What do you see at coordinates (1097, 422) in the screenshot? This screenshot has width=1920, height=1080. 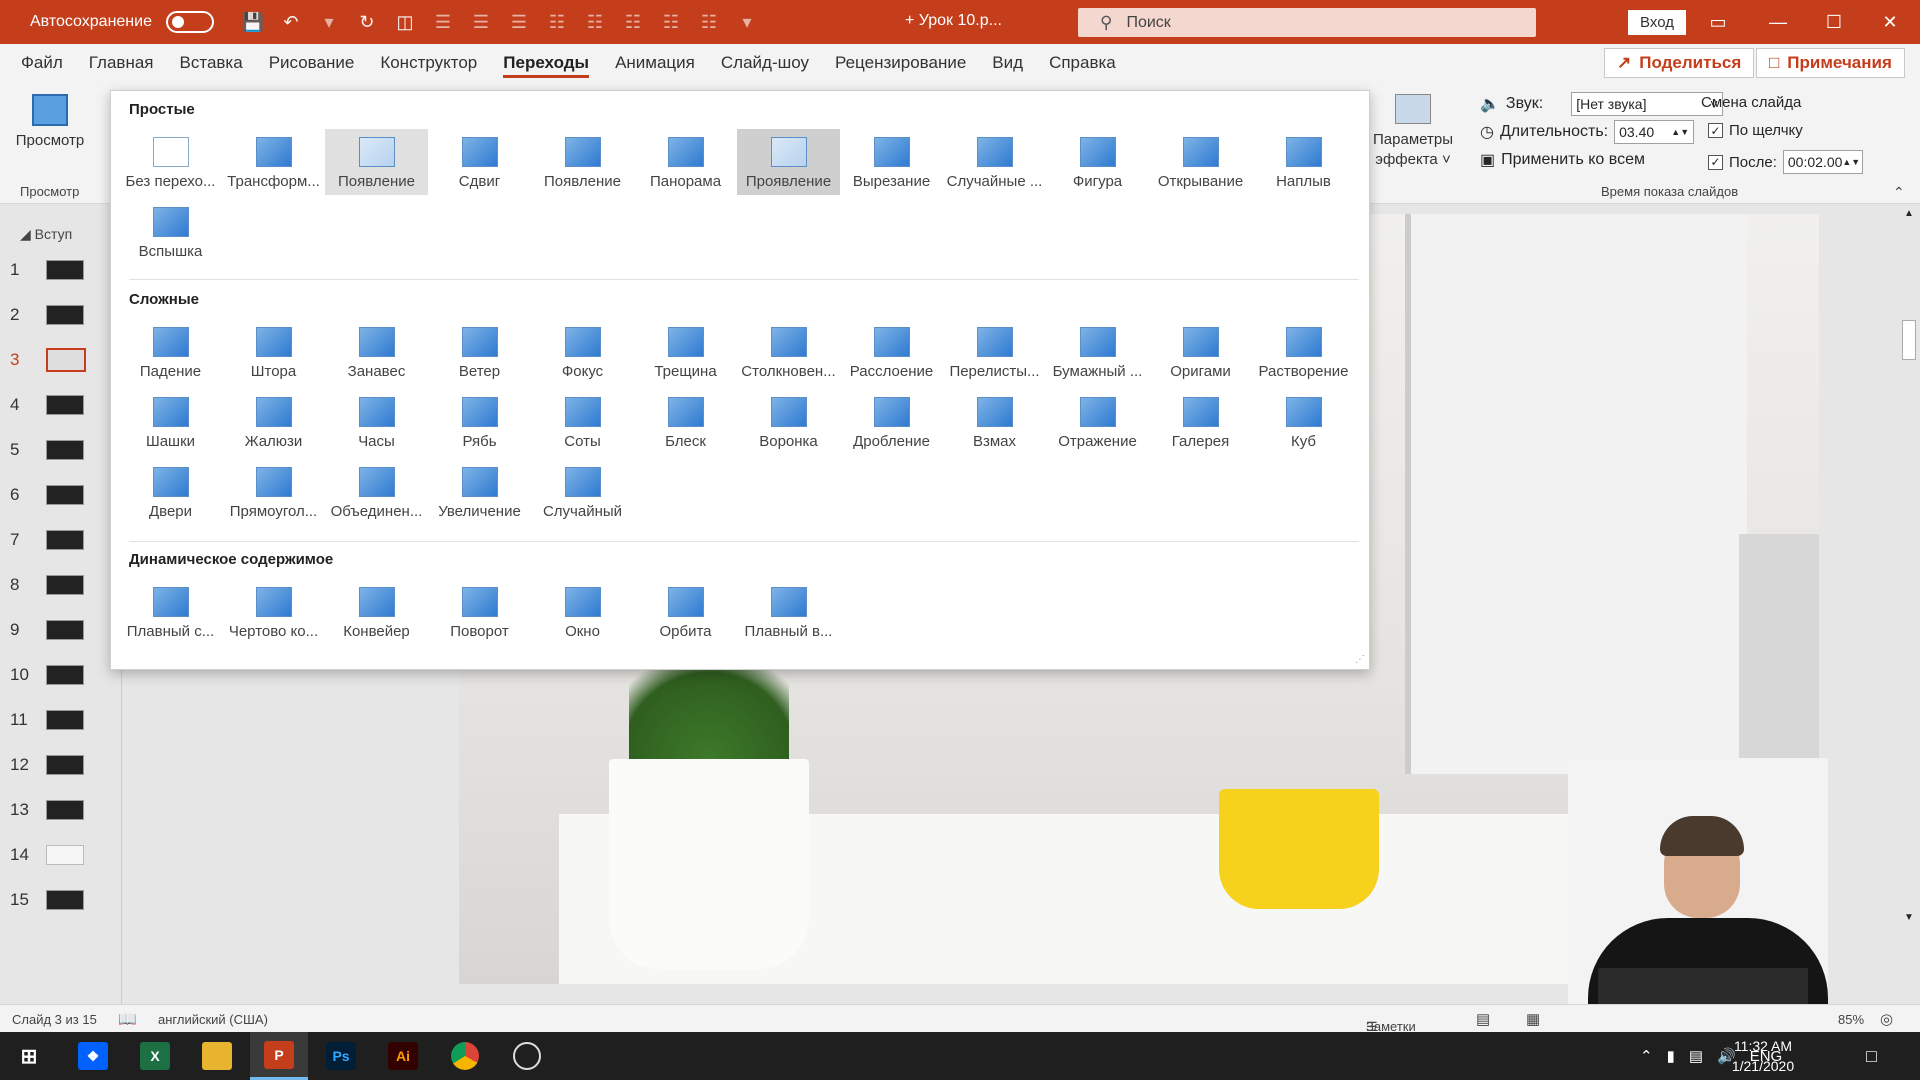 I see `transition-item: Отражение` at bounding box center [1097, 422].